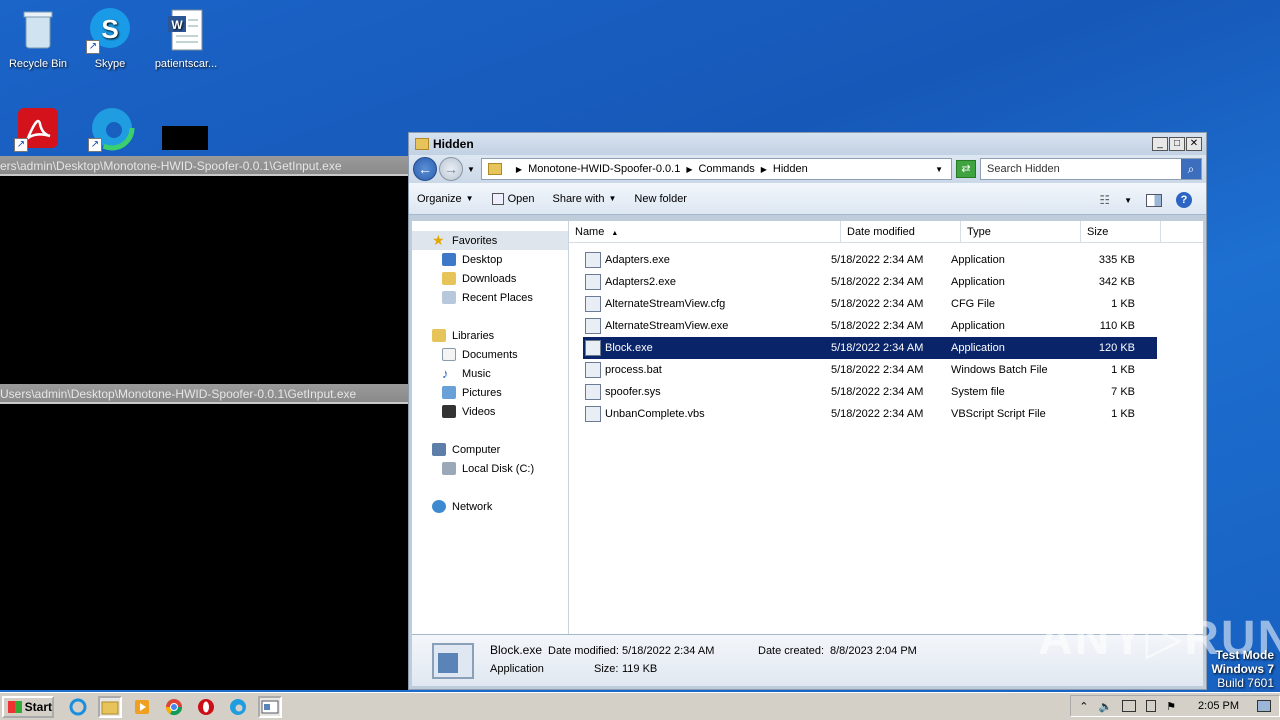  I want to click on nav-item-videos: Videos, so click(490, 411).